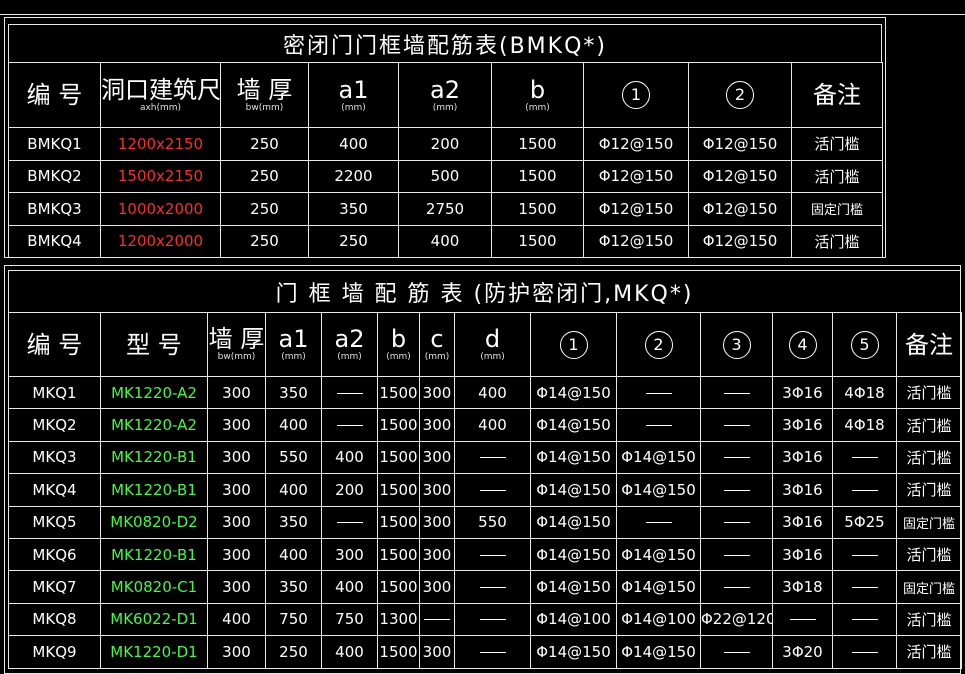 The height and width of the screenshot is (674, 965). What do you see at coordinates (154, 392) in the screenshot?
I see `table-cell: MK1220-A2` at bounding box center [154, 392].